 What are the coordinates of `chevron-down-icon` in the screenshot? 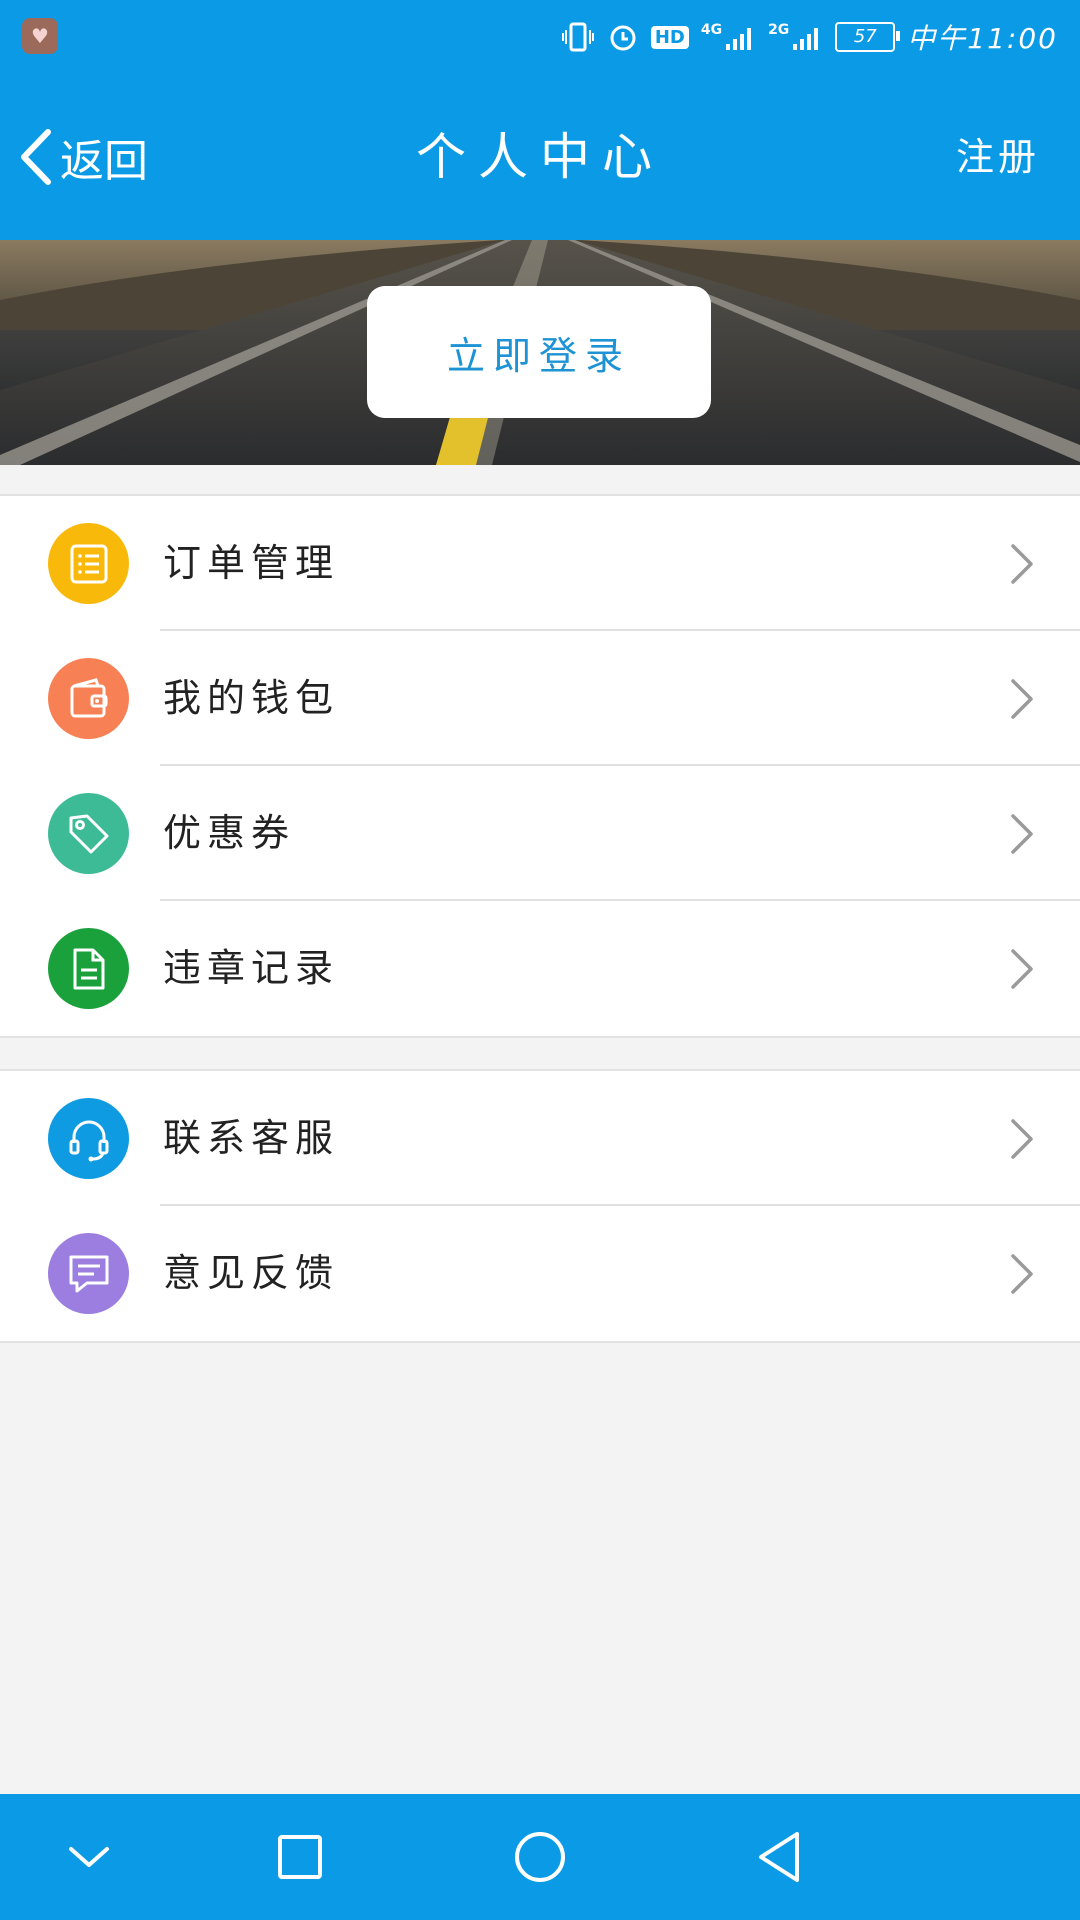 It's located at (89, 1857).